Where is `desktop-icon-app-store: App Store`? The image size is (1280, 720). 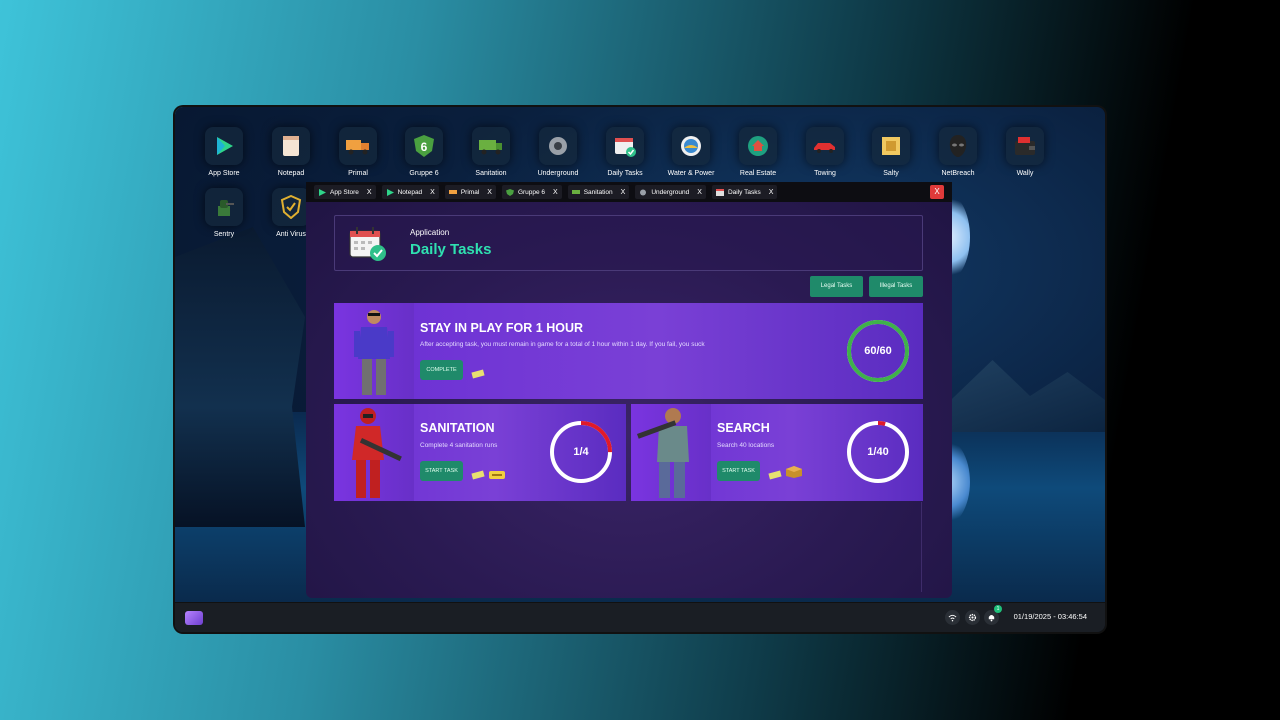
desktop-icon-app-store: App Store is located at coordinates (224, 152).